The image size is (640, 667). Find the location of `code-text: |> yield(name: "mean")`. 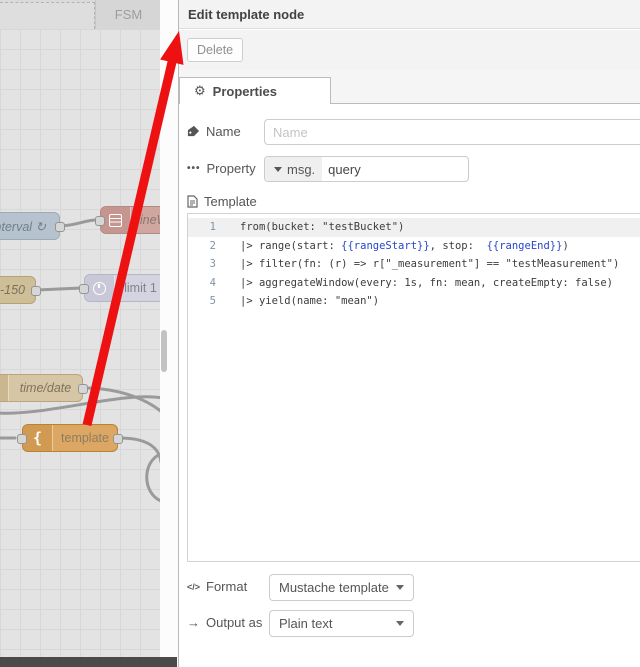

code-text: |> yield(name: "mean") is located at coordinates (310, 301).